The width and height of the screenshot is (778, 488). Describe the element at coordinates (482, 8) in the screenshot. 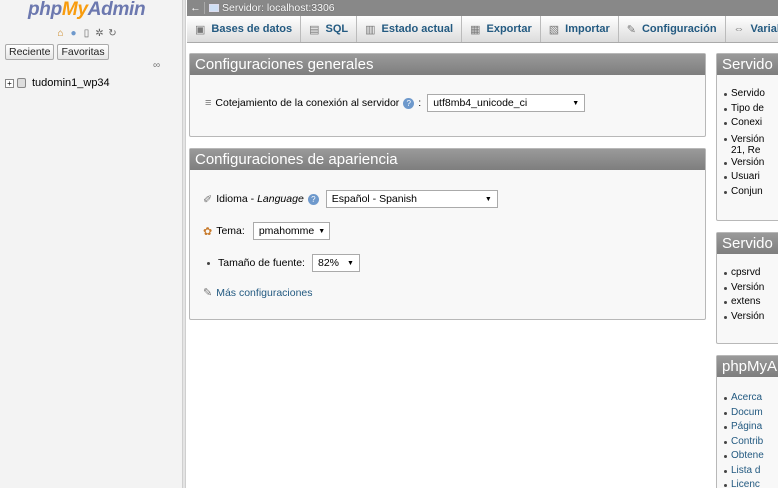

I see `server-breadcrumb-bar: ← Servidor: localhost:3306` at that location.